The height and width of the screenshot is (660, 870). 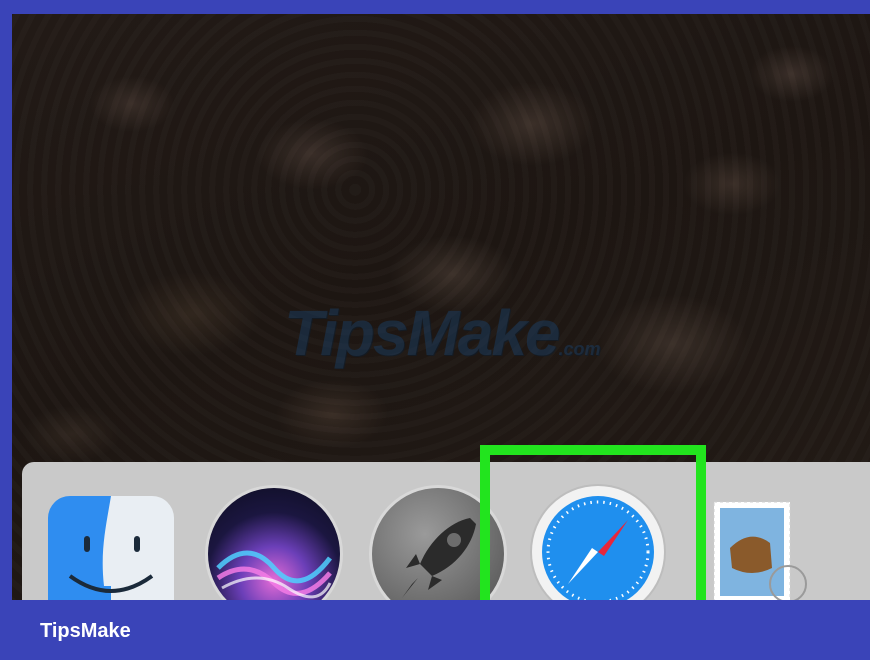 What do you see at coordinates (765, 553) in the screenshot?
I see `mail-icon` at bounding box center [765, 553].